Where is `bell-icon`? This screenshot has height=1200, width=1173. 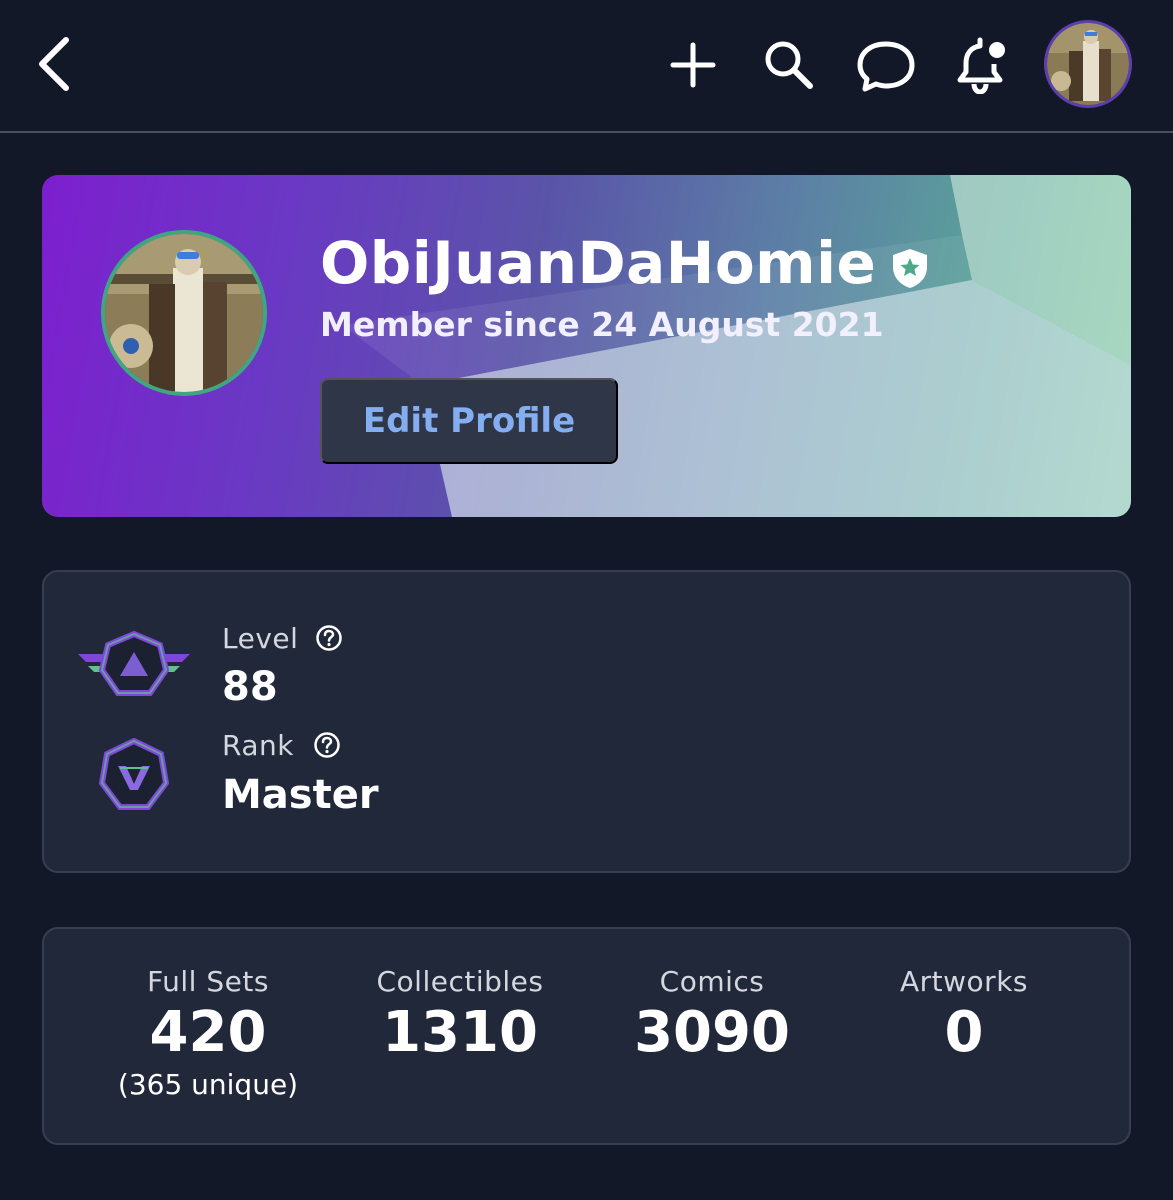
bell-icon is located at coordinates (982, 65).